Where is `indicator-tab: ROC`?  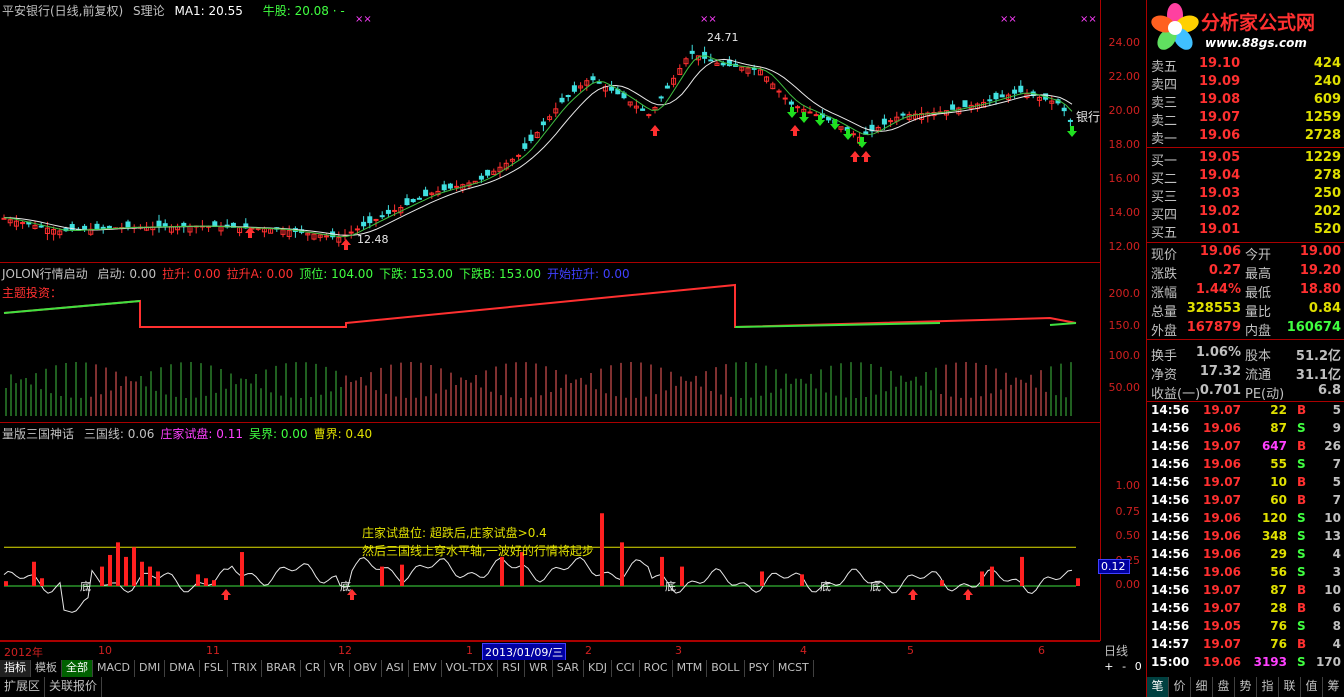 indicator-tab: ROC is located at coordinates (656, 668).